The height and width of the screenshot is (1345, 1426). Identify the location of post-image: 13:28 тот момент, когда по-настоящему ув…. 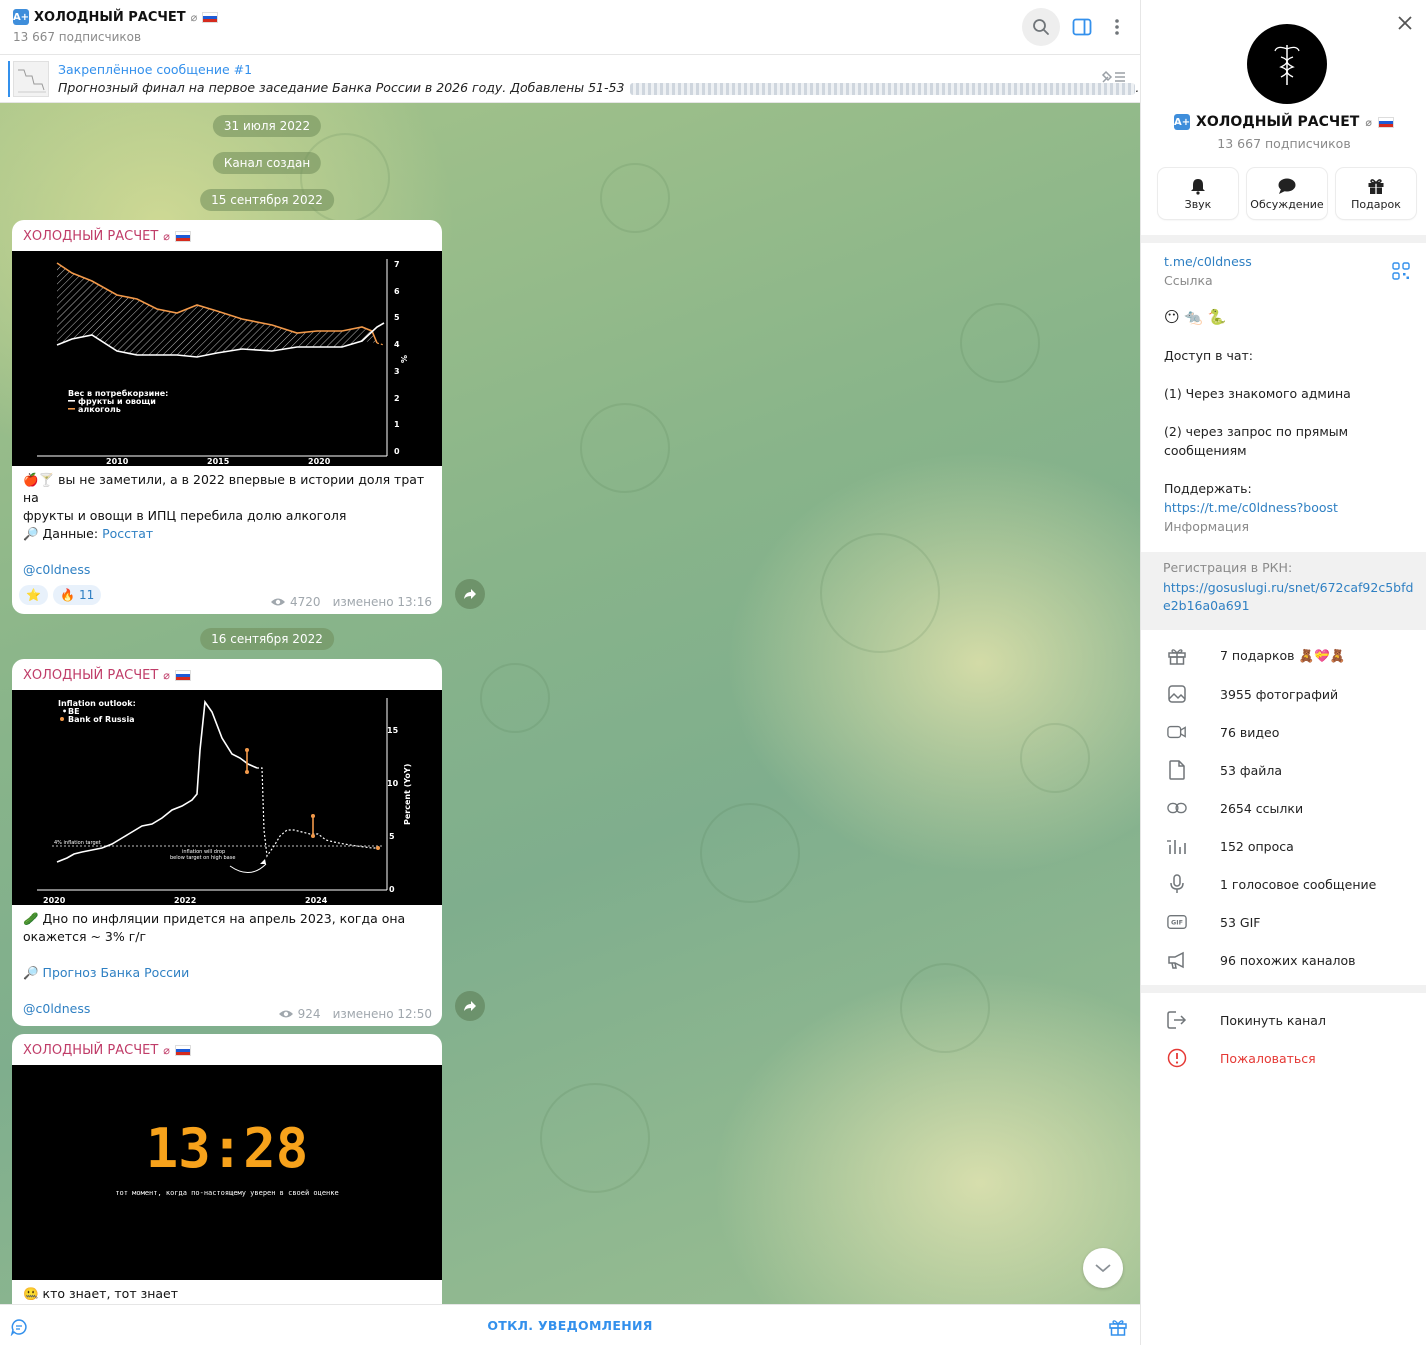
(227, 1172).